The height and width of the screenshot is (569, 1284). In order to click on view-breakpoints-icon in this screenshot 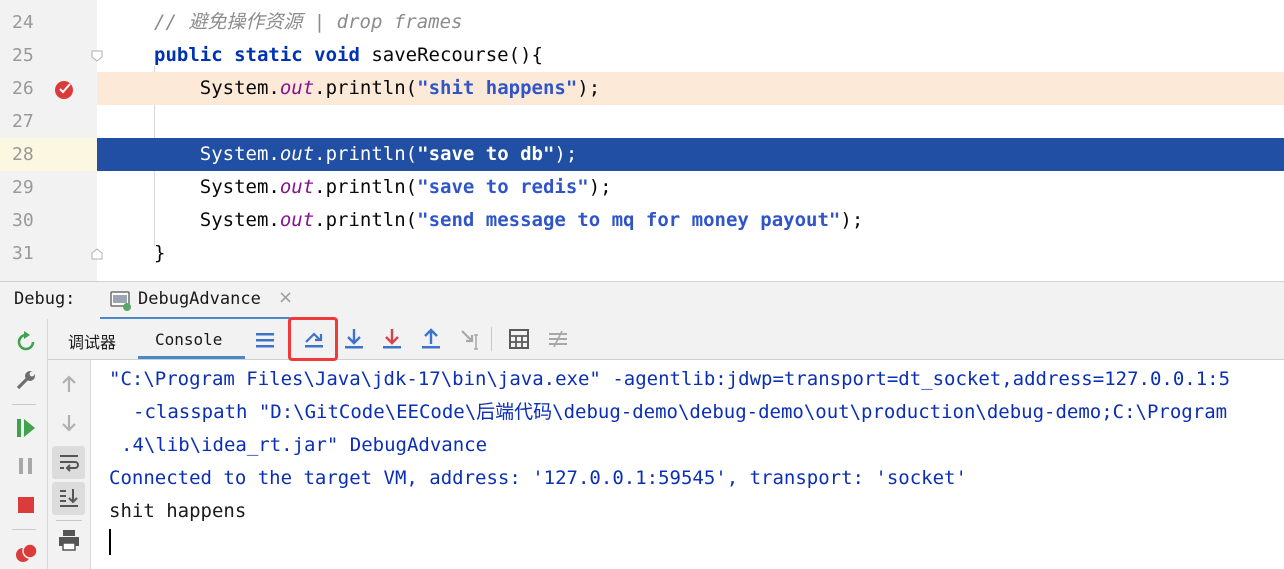, I will do `click(26, 553)`.